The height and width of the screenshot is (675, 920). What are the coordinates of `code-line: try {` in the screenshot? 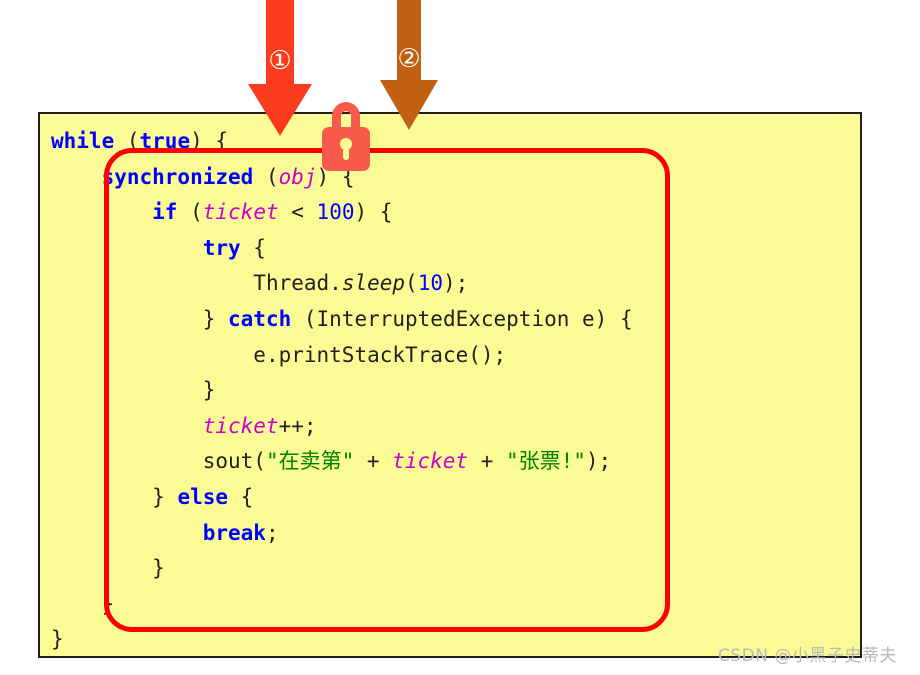 It's located at (455, 249).